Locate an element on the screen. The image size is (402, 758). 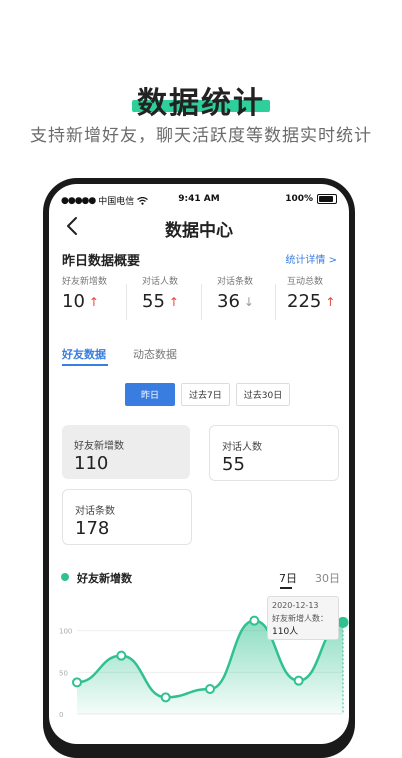
overview-title: 昨日数据概要 is located at coordinates (101, 261).